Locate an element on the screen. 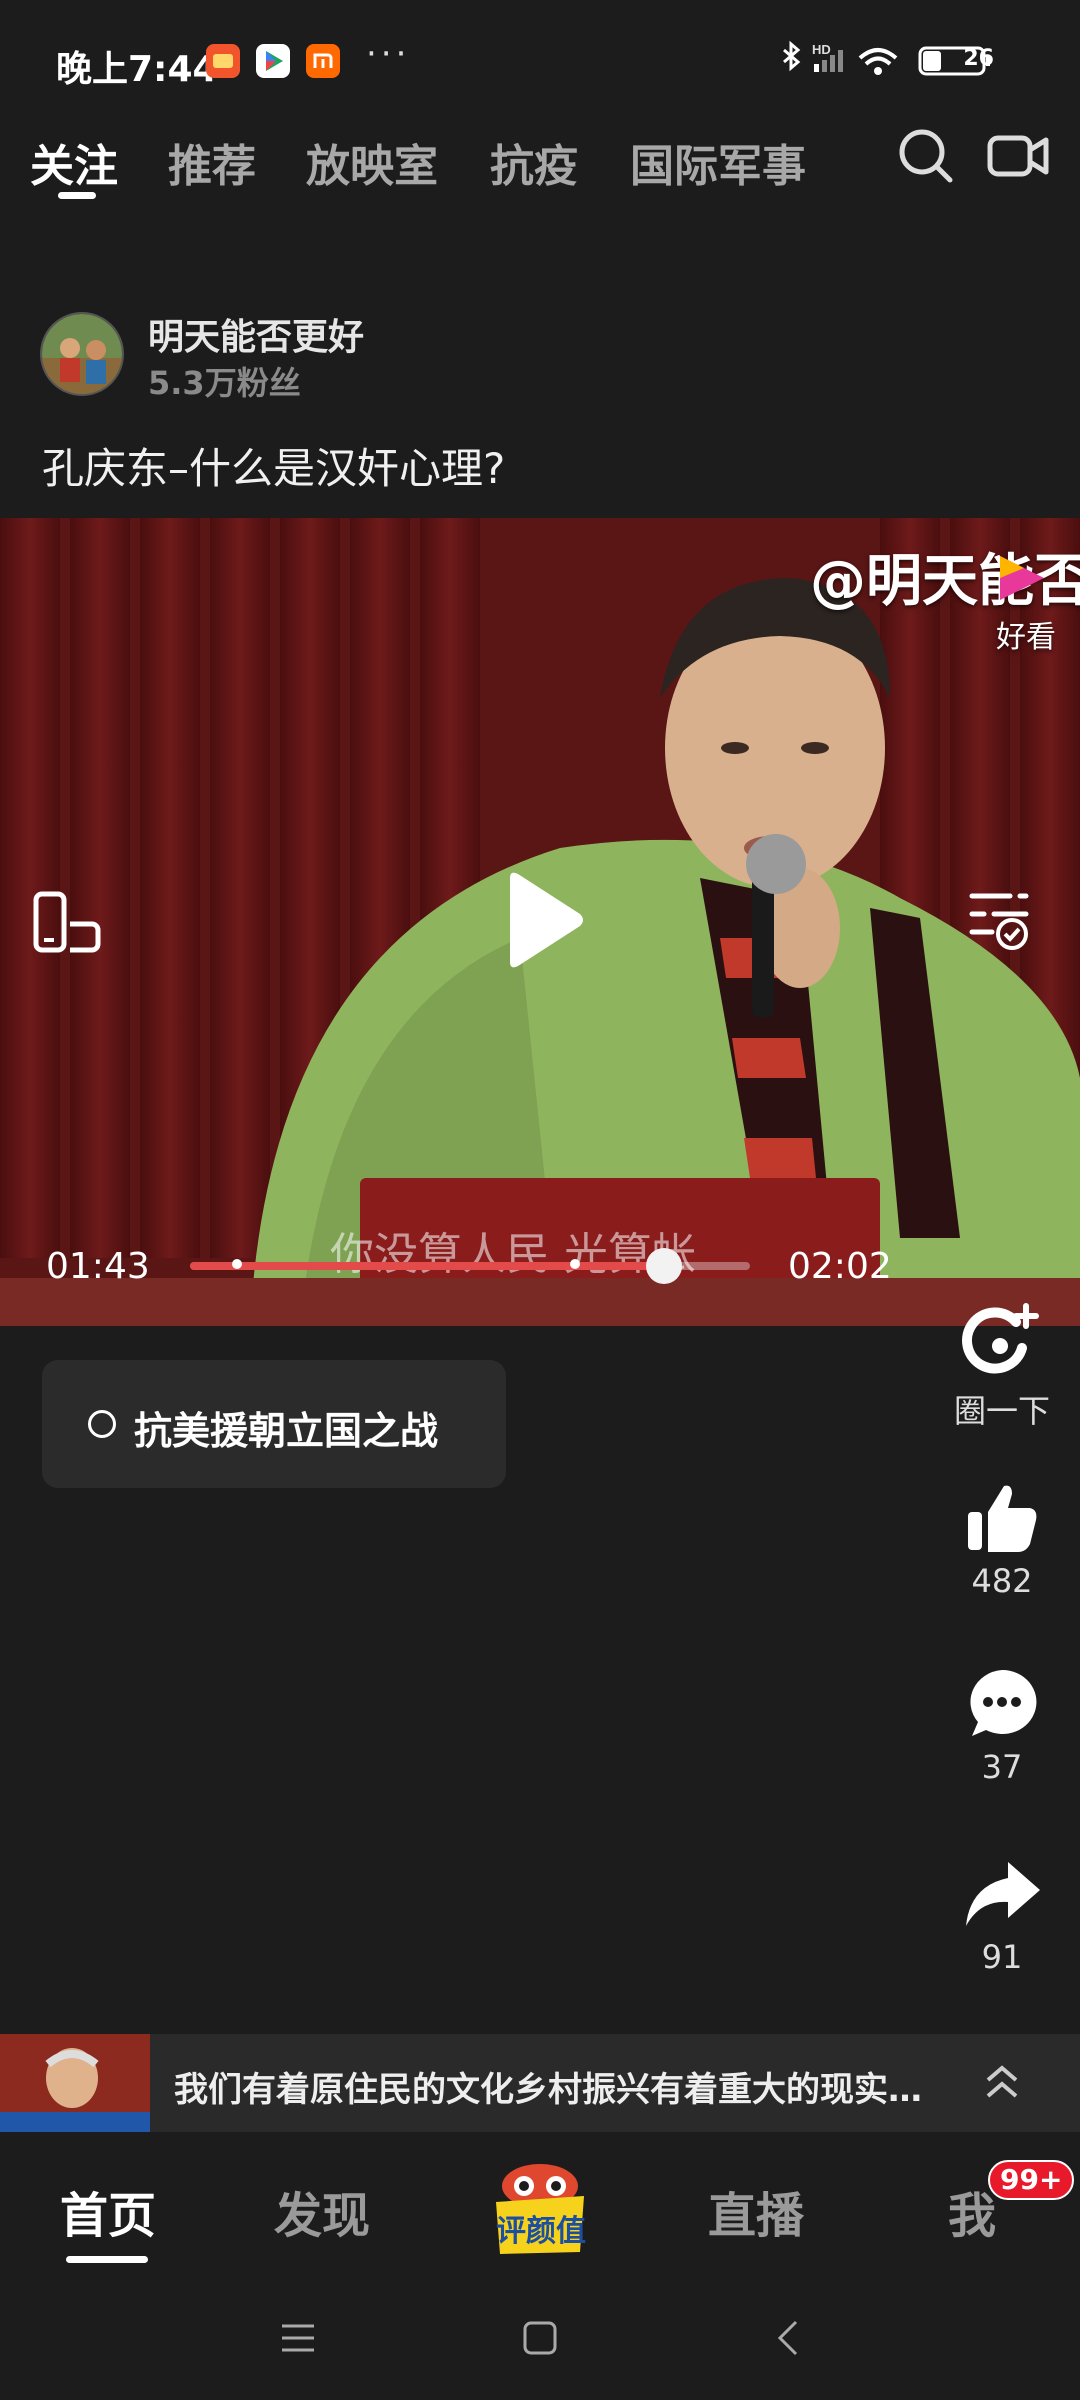 This screenshot has width=1080, height=2400. tab-screening-room: 放映室 is located at coordinates (372, 162).